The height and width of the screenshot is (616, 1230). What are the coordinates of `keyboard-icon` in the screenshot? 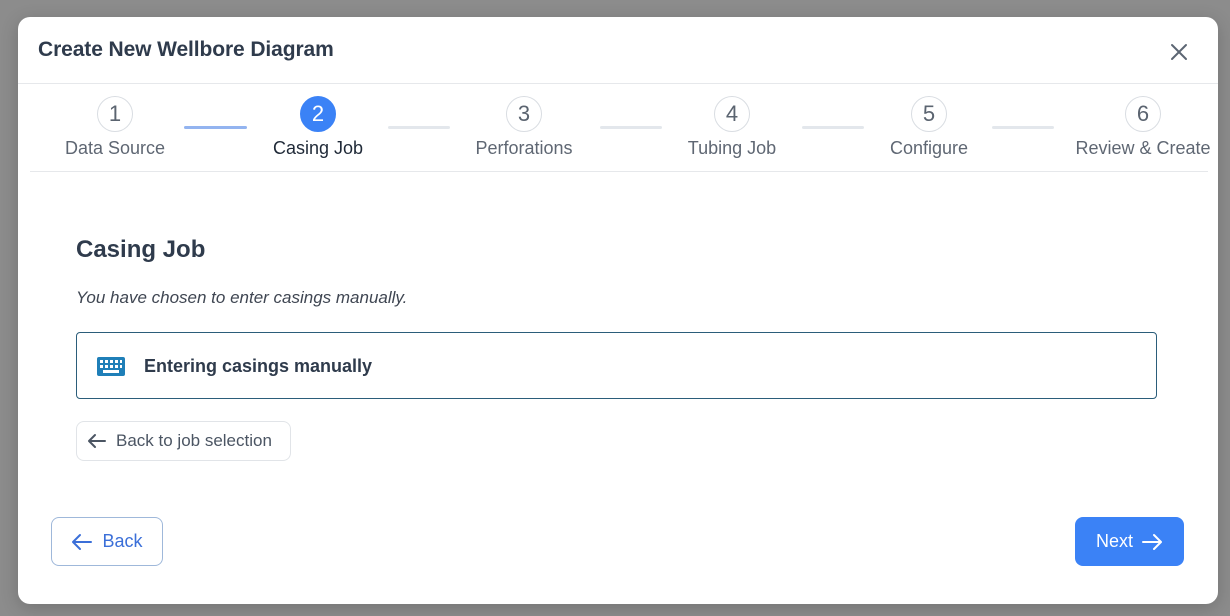 It's located at (111, 369).